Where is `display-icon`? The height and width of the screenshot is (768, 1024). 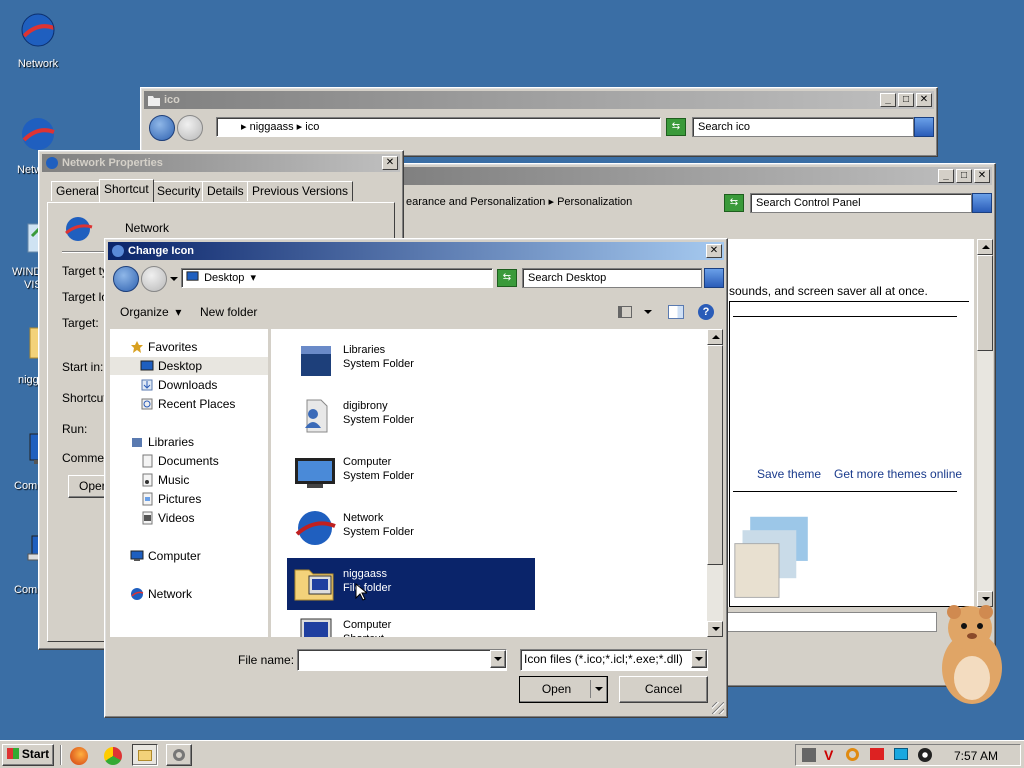
display-icon is located at coordinates (901, 754).